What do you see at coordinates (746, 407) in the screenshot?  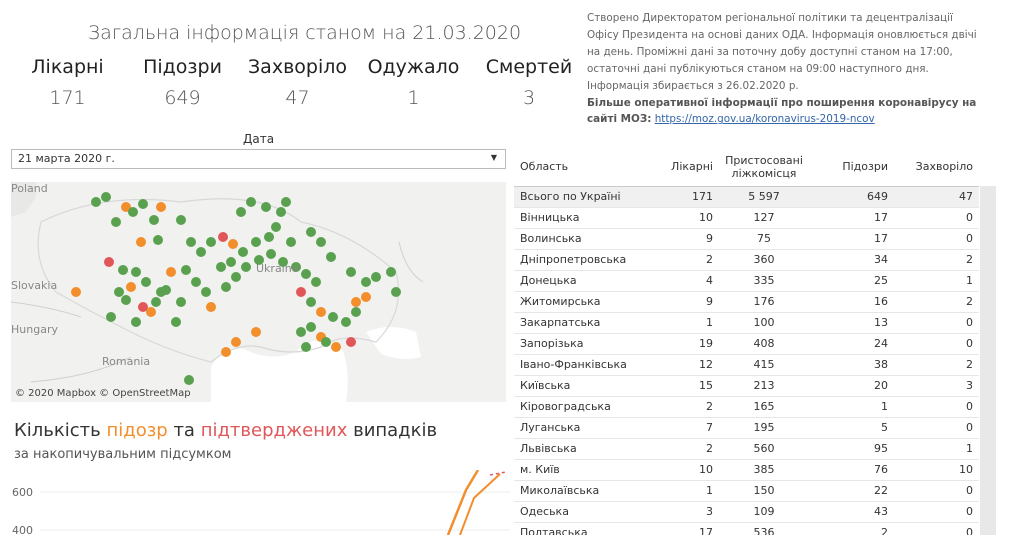 I see `table-row: Кіровоградська 2 165 1 0` at bounding box center [746, 407].